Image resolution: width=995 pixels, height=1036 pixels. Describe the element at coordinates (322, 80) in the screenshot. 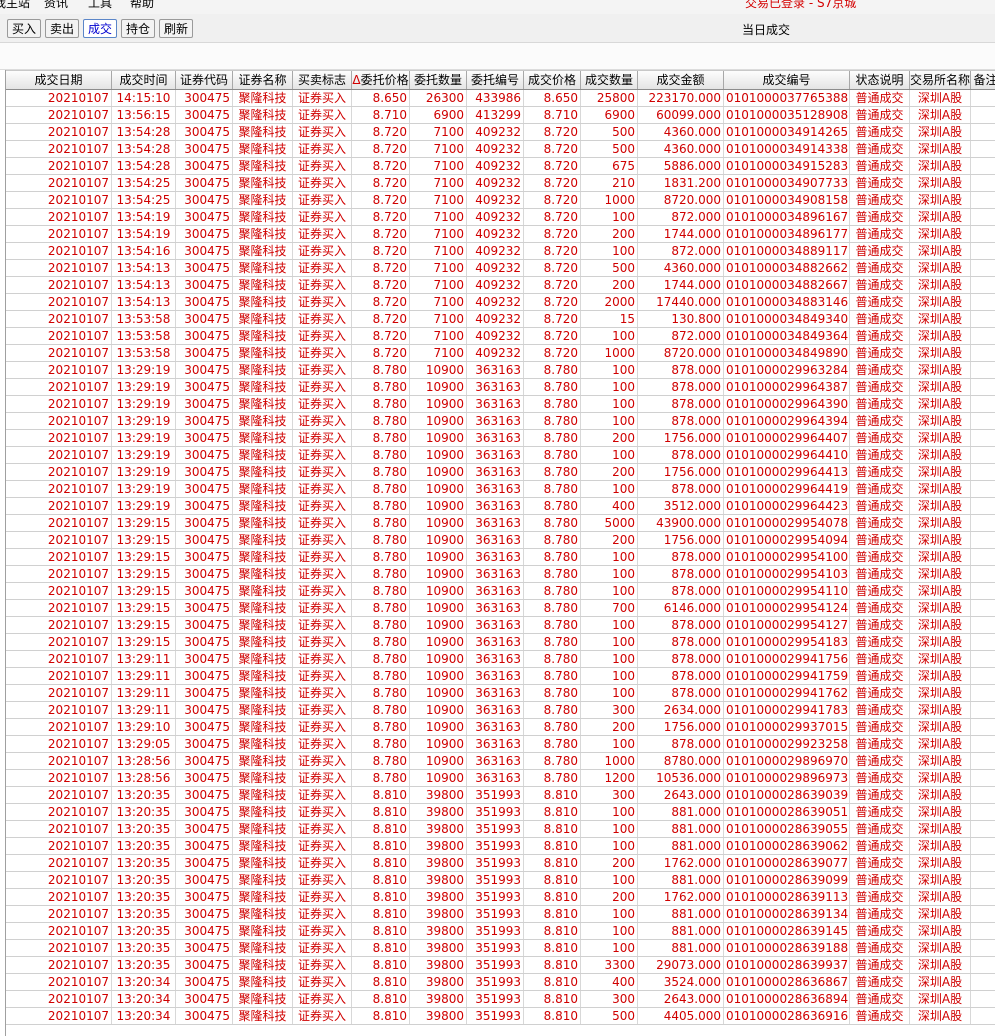

I see `column-header-buy-sell-flag: 买卖标志` at that location.